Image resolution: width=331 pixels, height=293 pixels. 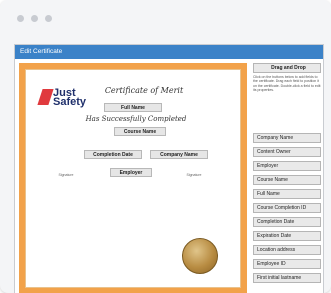 I want to click on signature-left: Signature, so click(x=66, y=175).